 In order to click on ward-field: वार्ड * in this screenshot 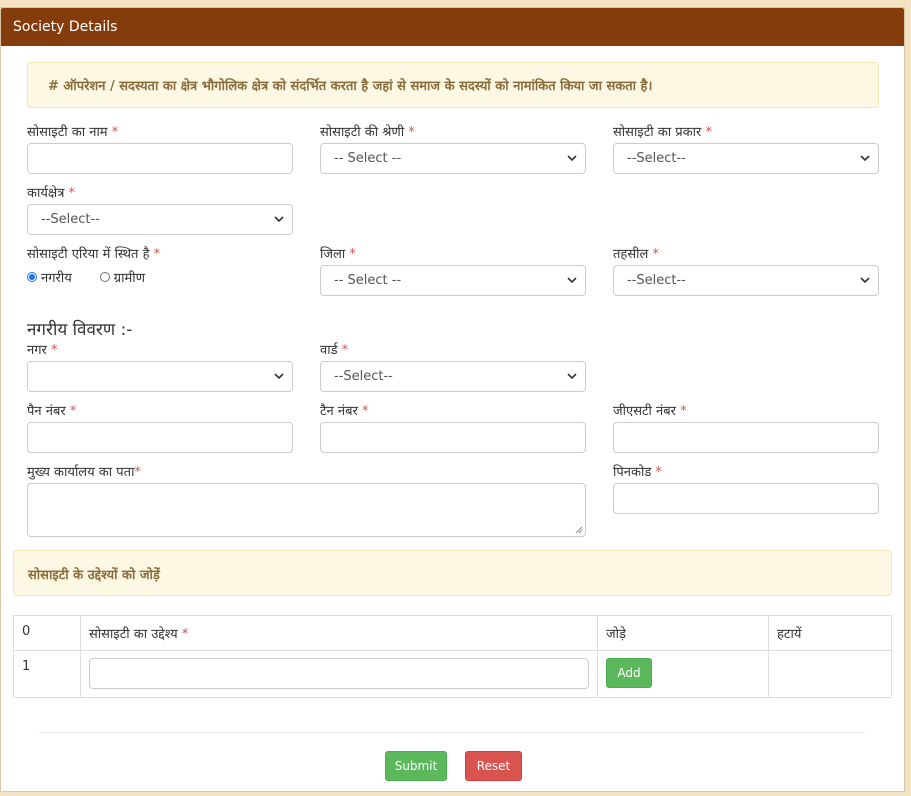, I will do `click(334, 351)`.